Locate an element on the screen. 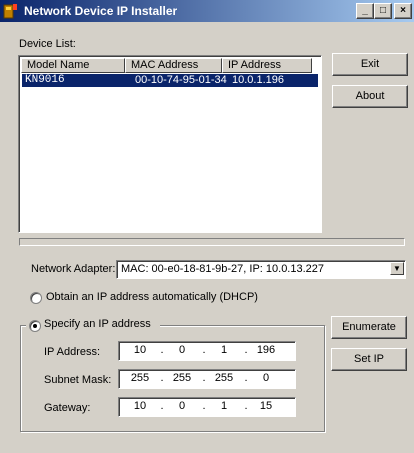 The image size is (414, 453). column-model-name: Model Name is located at coordinates (73, 65).